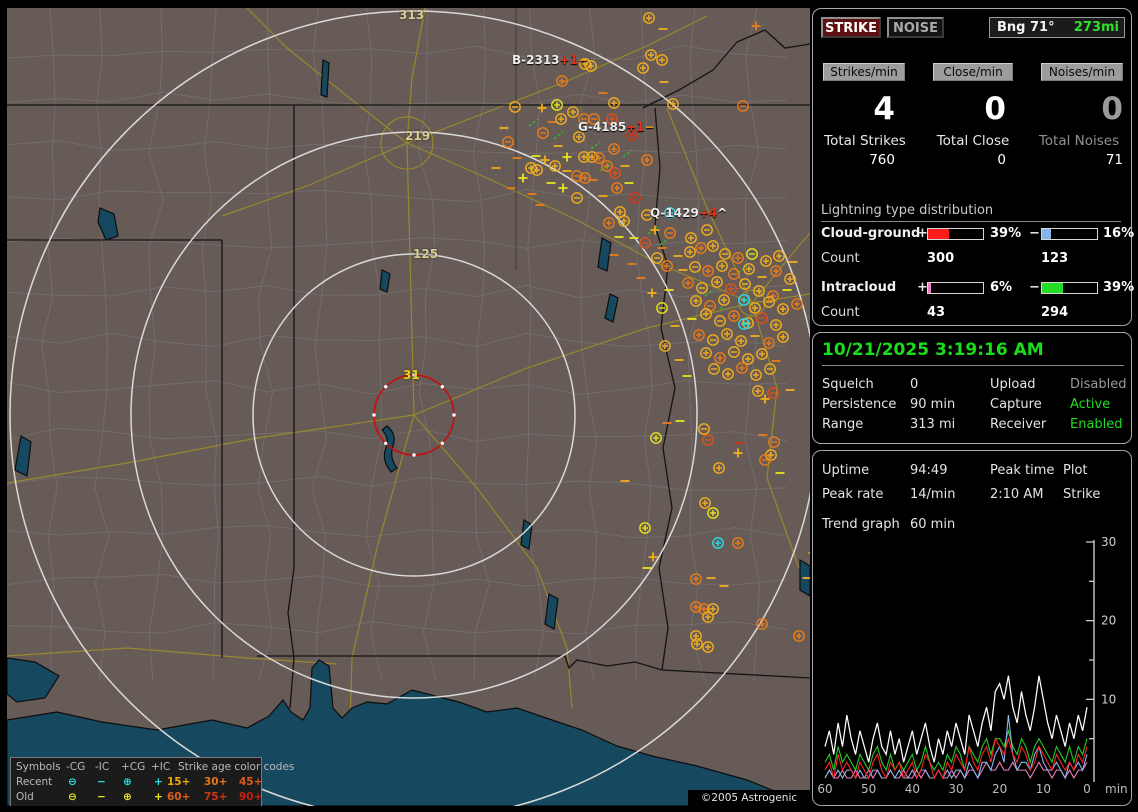 Image resolution: width=1138 pixels, height=812 pixels. What do you see at coordinates (1069, 288) in the screenshot?
I see `ic-neg-bar` at bounding box center [1069, 288].